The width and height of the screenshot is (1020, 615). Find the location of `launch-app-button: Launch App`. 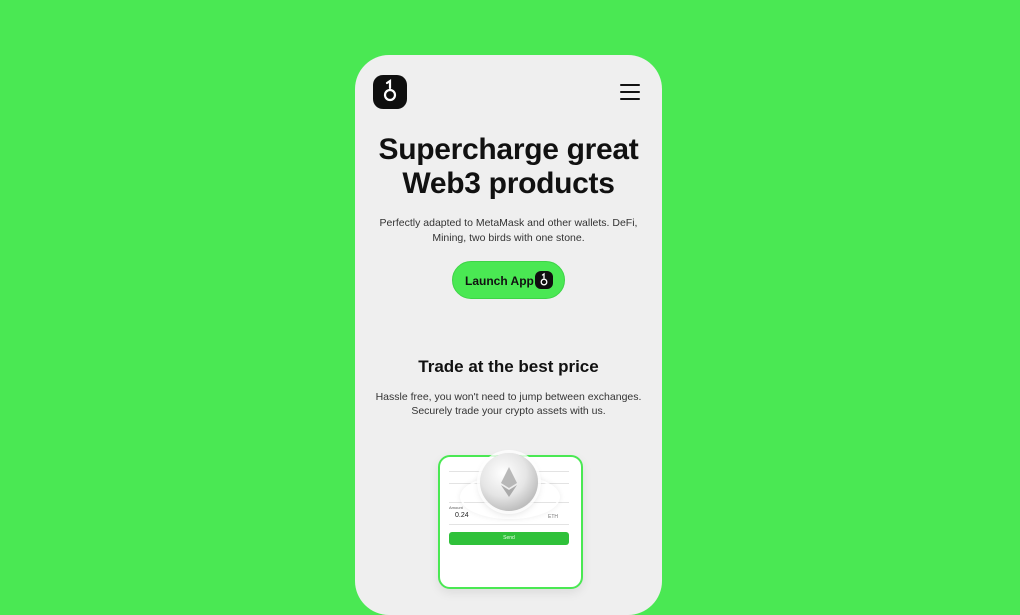

launch-app-button: Launch App is located at coordinates (508, 280).